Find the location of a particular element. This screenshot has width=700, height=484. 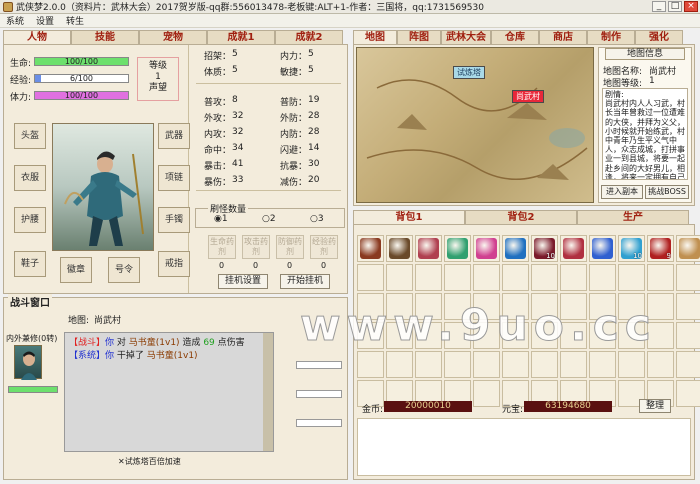

tab-crafting: 制作 is located at coordinates (611, 37).